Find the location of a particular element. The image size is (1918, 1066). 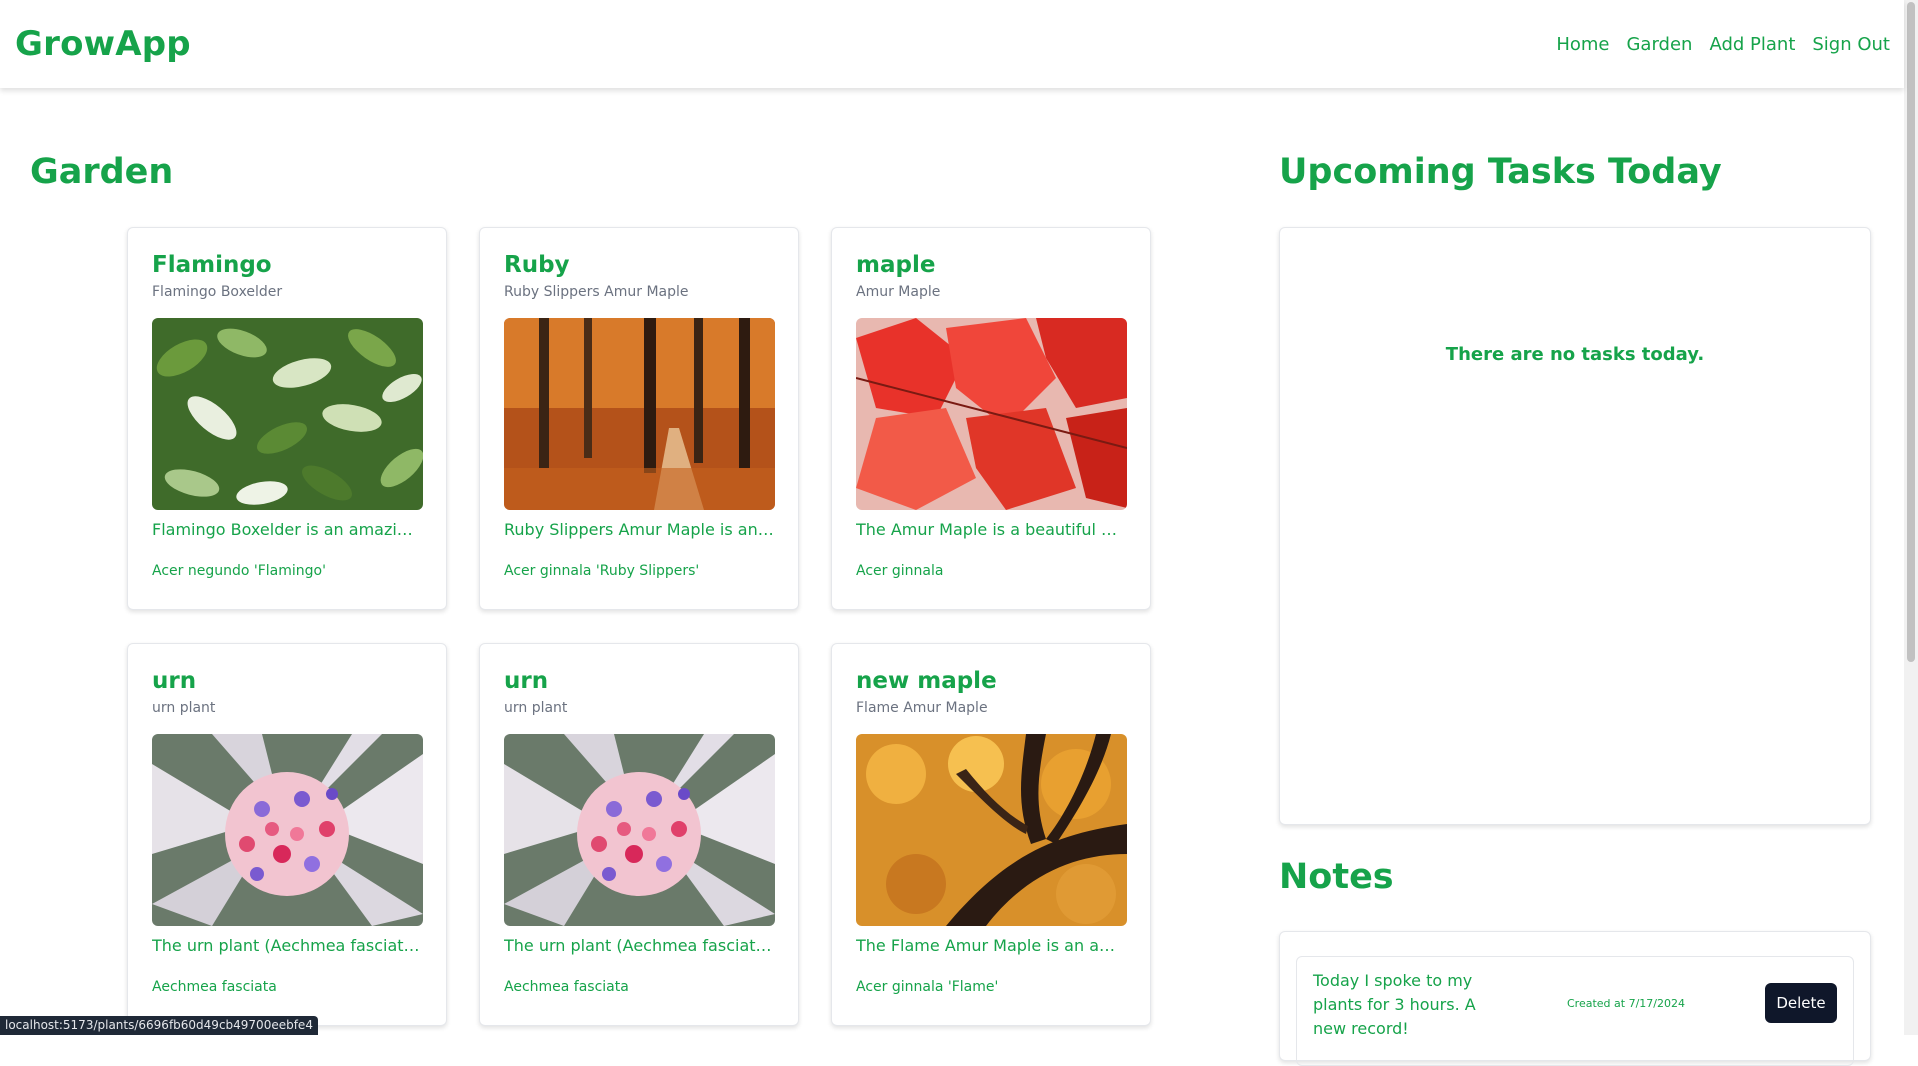

delete-note-button: Delete is located at coordinates (1801, 1003).